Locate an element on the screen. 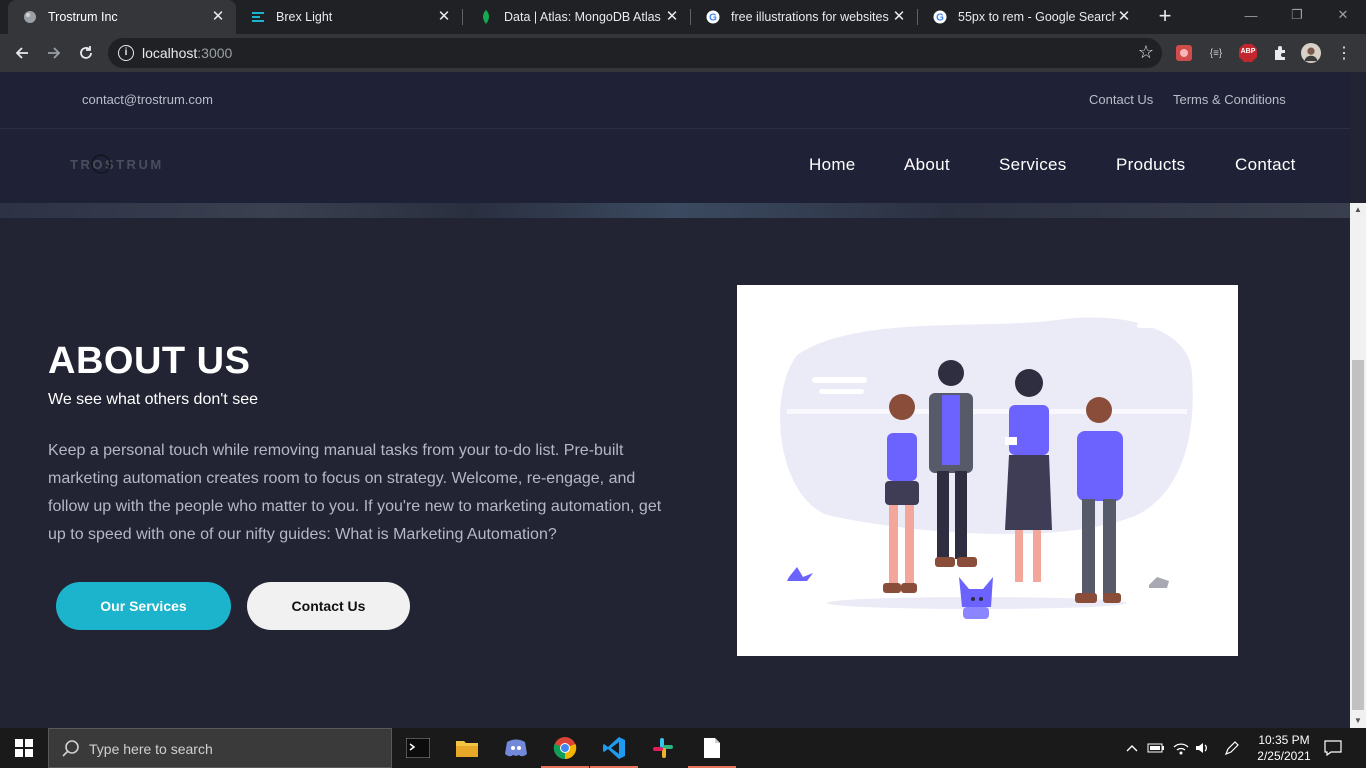  bookmark-star-icon: ☆ is located at coordinates (1146, 52).